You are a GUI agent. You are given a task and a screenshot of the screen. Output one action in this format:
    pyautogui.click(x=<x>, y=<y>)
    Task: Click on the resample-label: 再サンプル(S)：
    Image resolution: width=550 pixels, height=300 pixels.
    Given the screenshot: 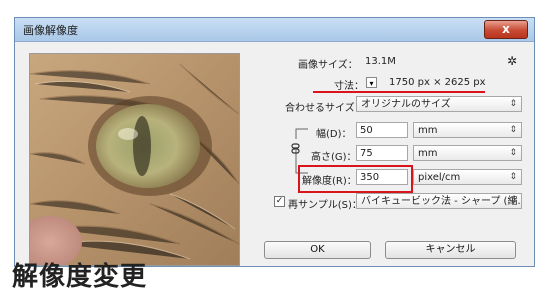 What is the action you would take?
    pyautogui.click(x=325, y=205)
    